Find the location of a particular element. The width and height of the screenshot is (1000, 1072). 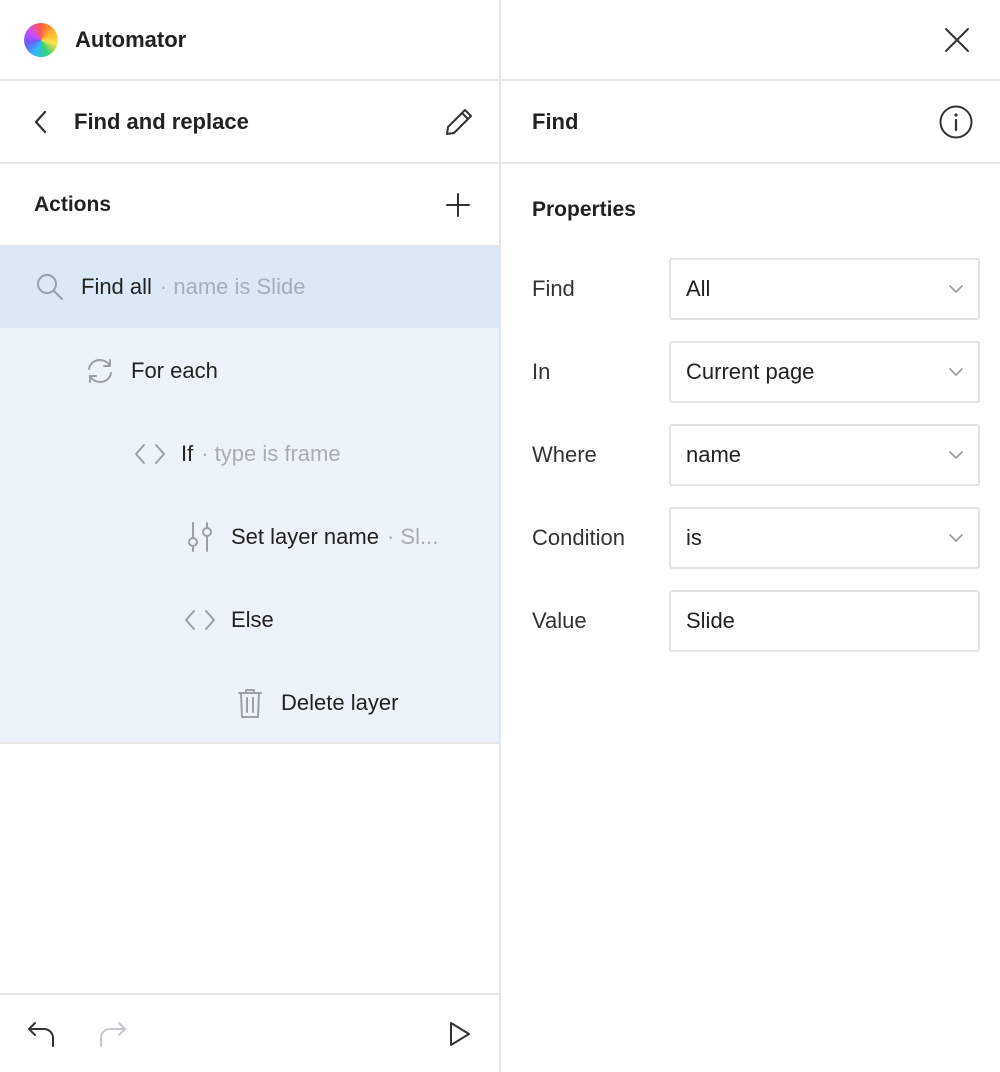

property-label: Find is located at coordinates (553, 288).